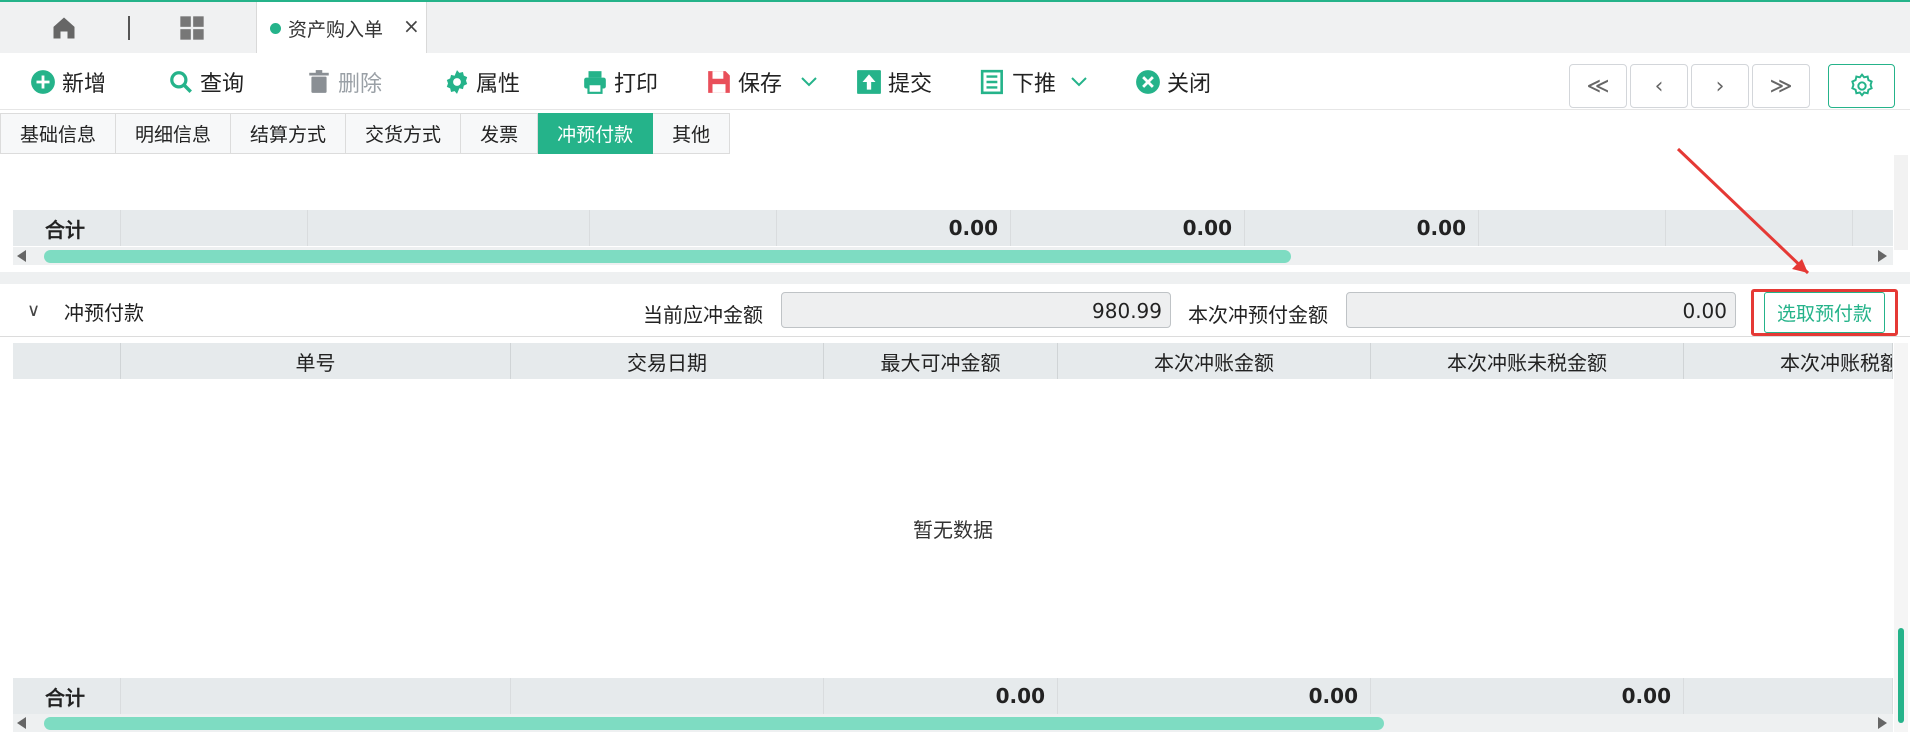  Describe the element at coordinates (336, 30) in the screenshot. I see `document-tab-label: 资产购入单` at that location.